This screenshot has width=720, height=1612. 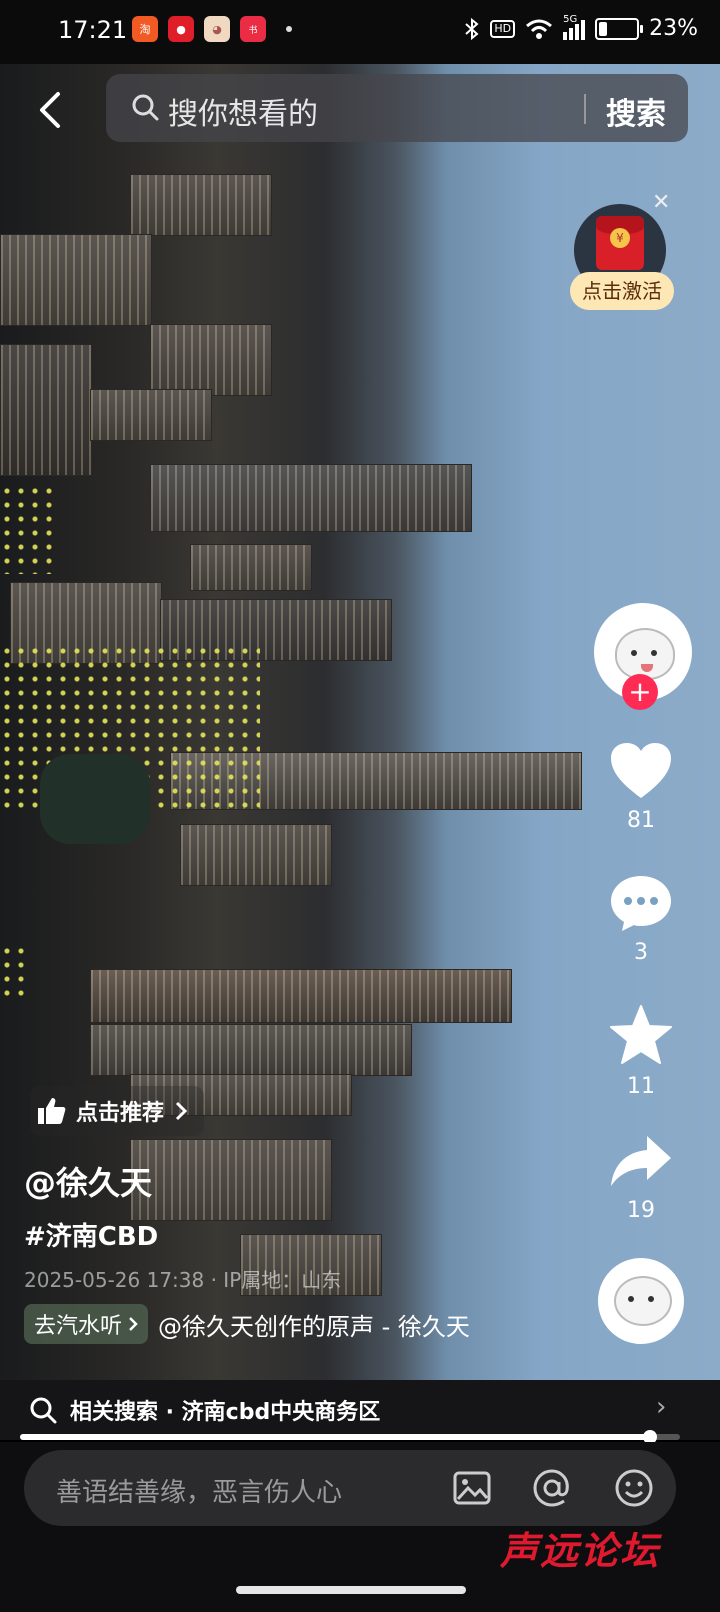 What do you see at coordinates (335, 1437) in the screenshot?
I see `progress-fill` at bounding box center [335, 1437].